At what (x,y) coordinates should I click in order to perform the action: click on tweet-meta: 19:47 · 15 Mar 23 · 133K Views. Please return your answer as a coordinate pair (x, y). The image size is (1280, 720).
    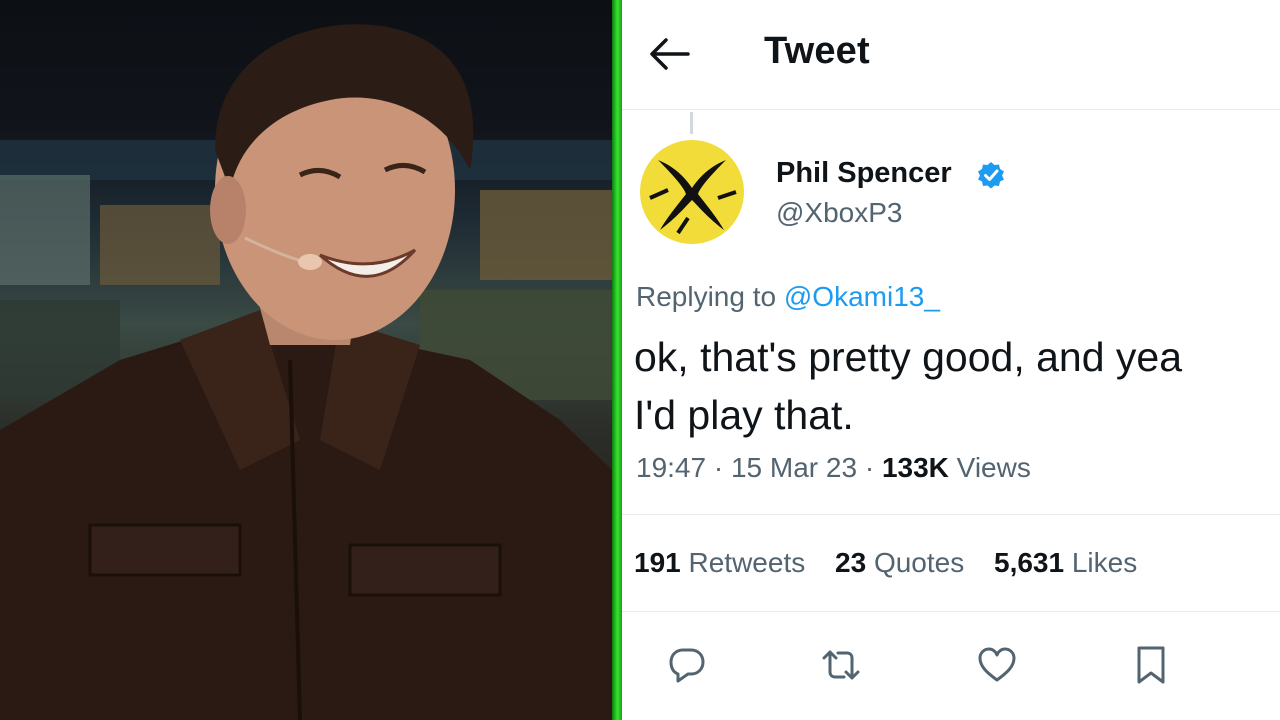
    Looking at the image, I should click on (833, 467).